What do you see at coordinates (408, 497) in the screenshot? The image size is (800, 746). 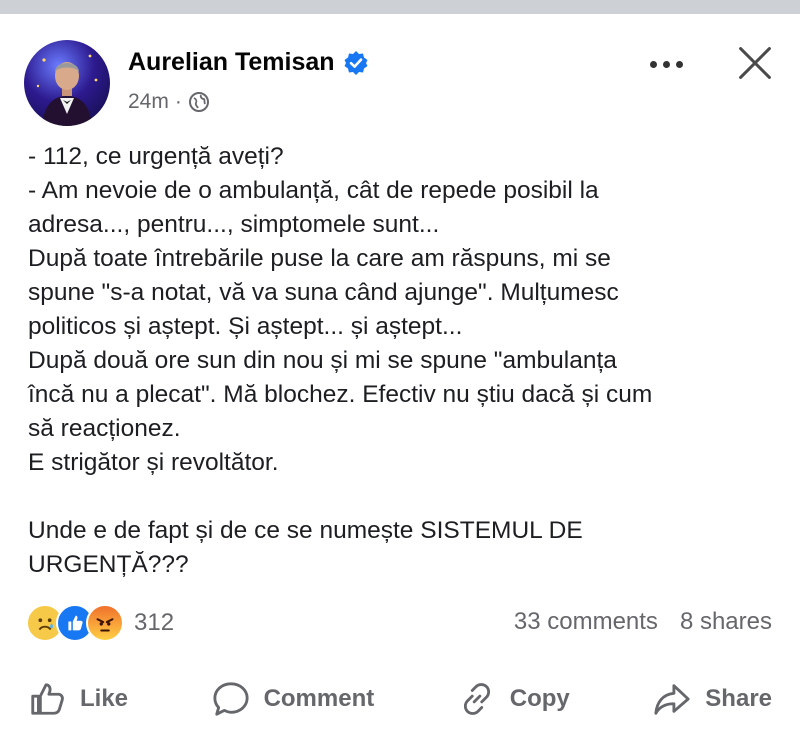 I see `post-line-blank` at bounding box center [408, 497].